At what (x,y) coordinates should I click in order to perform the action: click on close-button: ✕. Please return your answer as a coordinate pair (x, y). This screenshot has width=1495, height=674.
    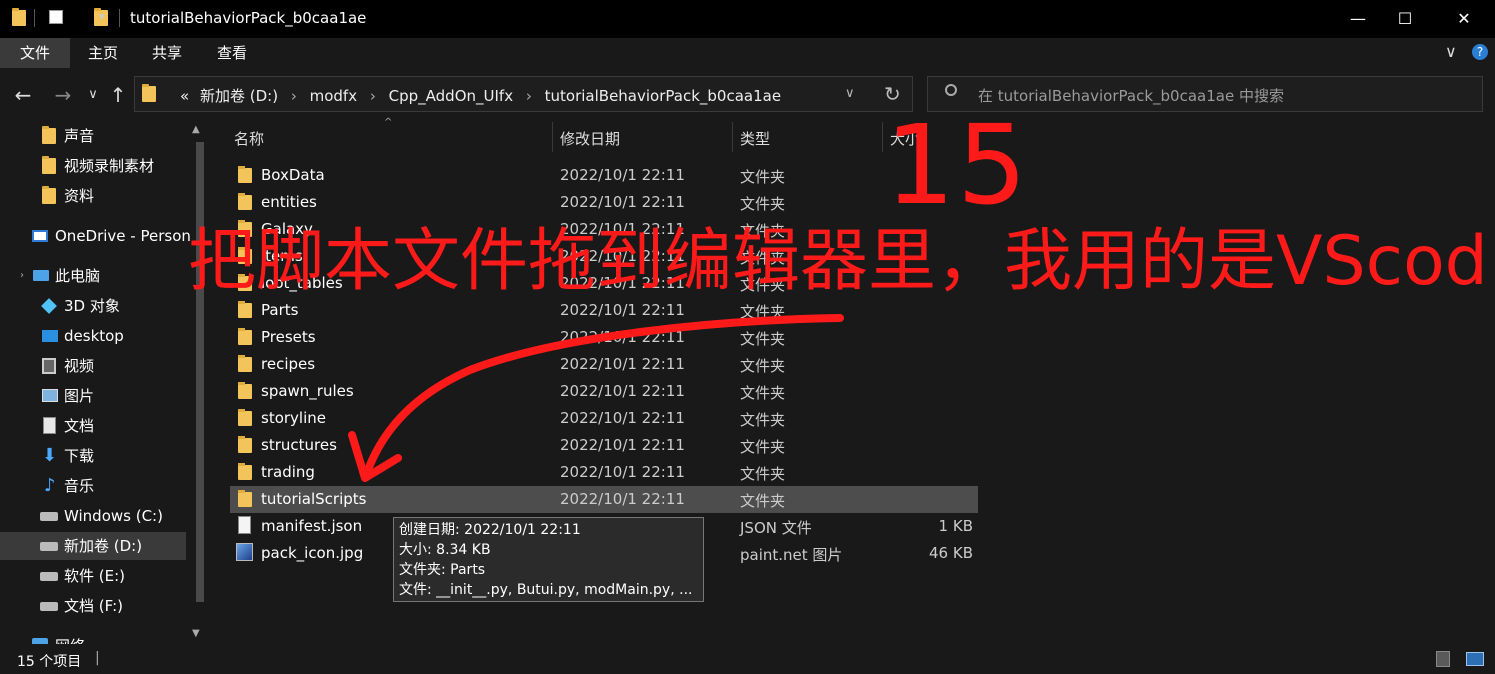
    Looking at the image, I should click on (1464, 19).